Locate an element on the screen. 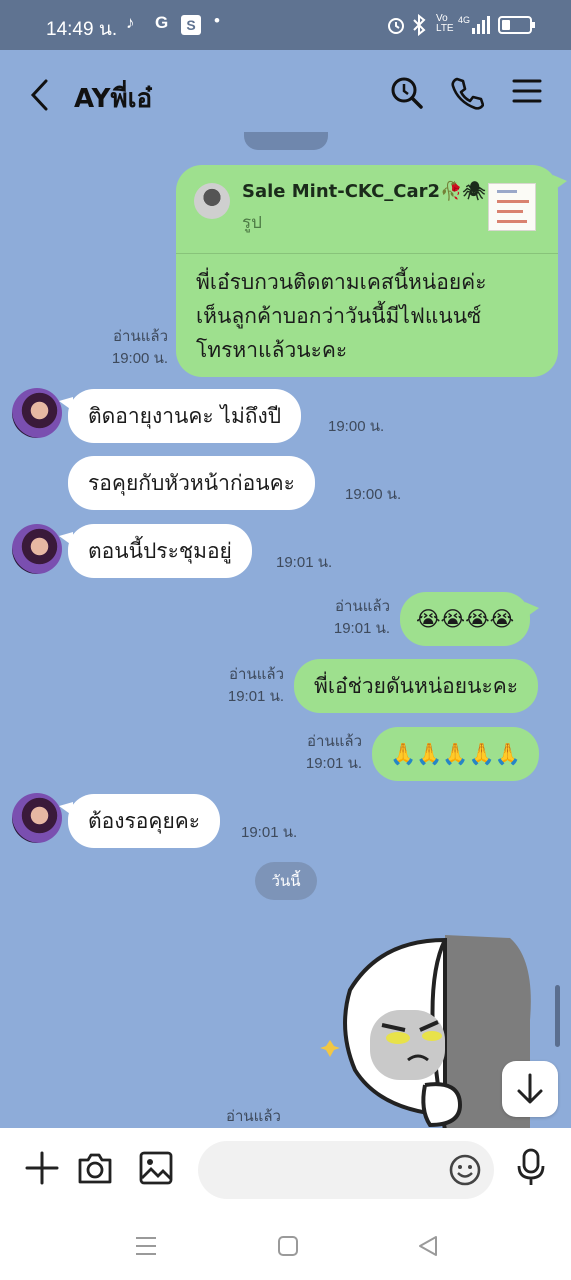 The height and width of the screenshot is (1280, 571). status-time: 14:49 น. is located at coordinates (82, 29).